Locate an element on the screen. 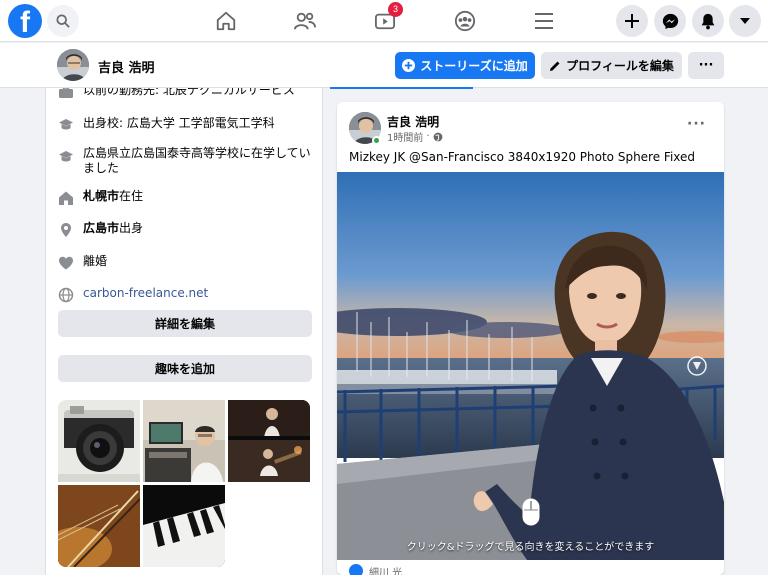 The height and width of the screenshot is (575, 768). active-tab-indicator is located at coordinates (401, 88).